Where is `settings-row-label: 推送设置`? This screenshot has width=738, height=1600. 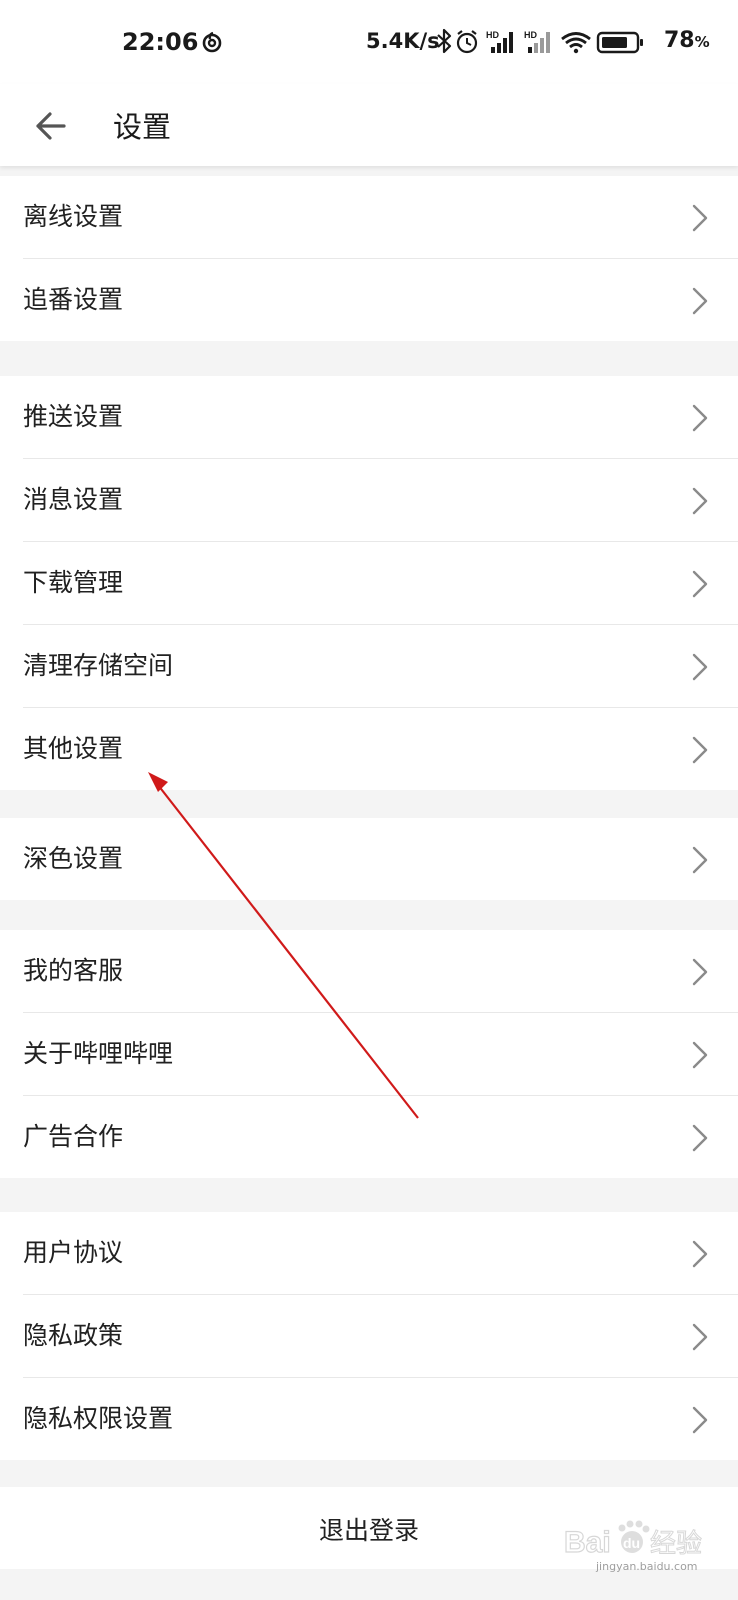 settings-row-label: 推送设置 is located at coordinates (73, 416).